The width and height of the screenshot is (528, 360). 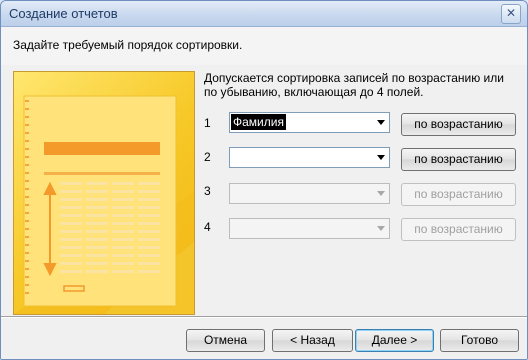 What do you see at coordinates (233, 221) in the screenshot?
I see `sort-field-4-value` at bounding box center [233, 221].